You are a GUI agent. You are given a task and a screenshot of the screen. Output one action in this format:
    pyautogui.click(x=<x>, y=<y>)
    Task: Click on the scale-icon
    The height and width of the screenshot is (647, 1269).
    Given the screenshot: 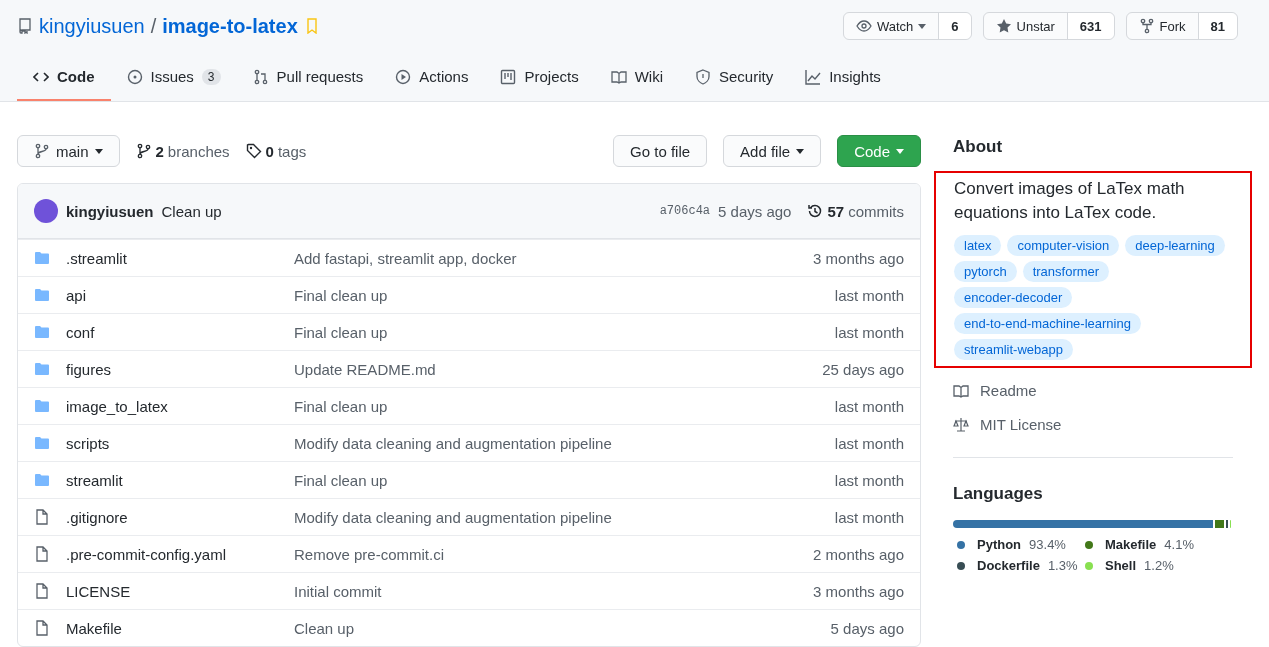 What is the action you would take?
    pyautogui.click(x=961, y=424)
    